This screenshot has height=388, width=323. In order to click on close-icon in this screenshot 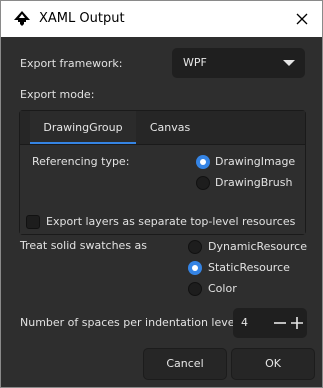, I will do `click(302, 19)`.